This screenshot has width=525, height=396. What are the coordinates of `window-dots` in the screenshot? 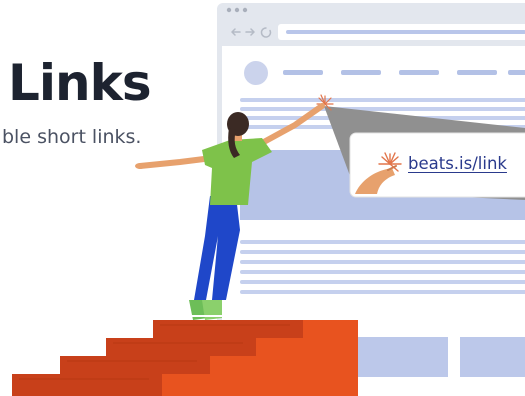 It's located at (237, 10).